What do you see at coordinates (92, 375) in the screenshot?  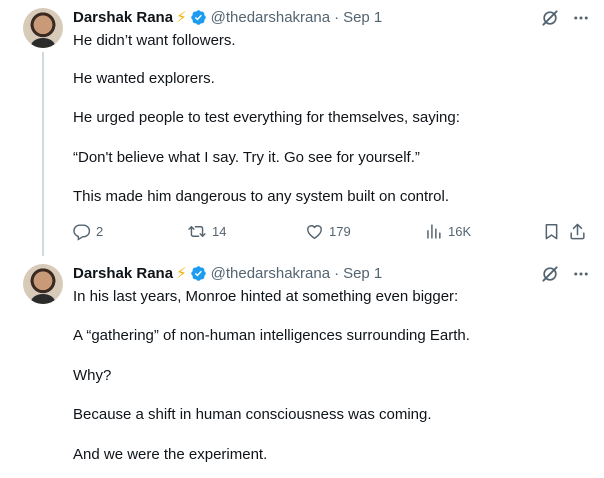 I see `tweet-paragraph: Why?` at bounding box center [92, 375].